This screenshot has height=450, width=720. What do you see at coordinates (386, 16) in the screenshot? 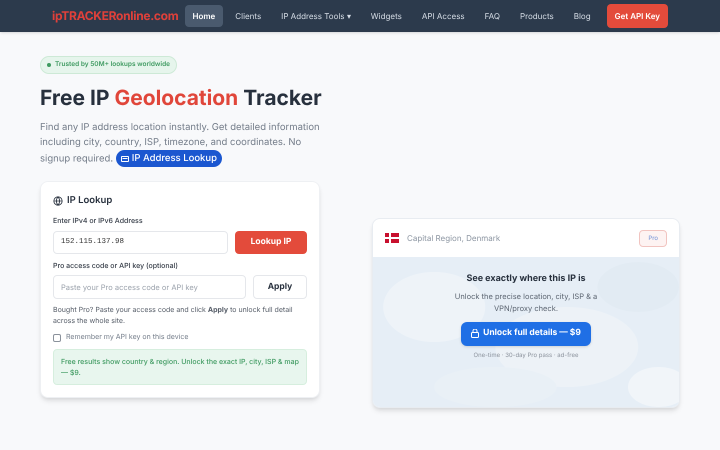
I see `nav-link: Widgets` at bounding box center [386, 16].